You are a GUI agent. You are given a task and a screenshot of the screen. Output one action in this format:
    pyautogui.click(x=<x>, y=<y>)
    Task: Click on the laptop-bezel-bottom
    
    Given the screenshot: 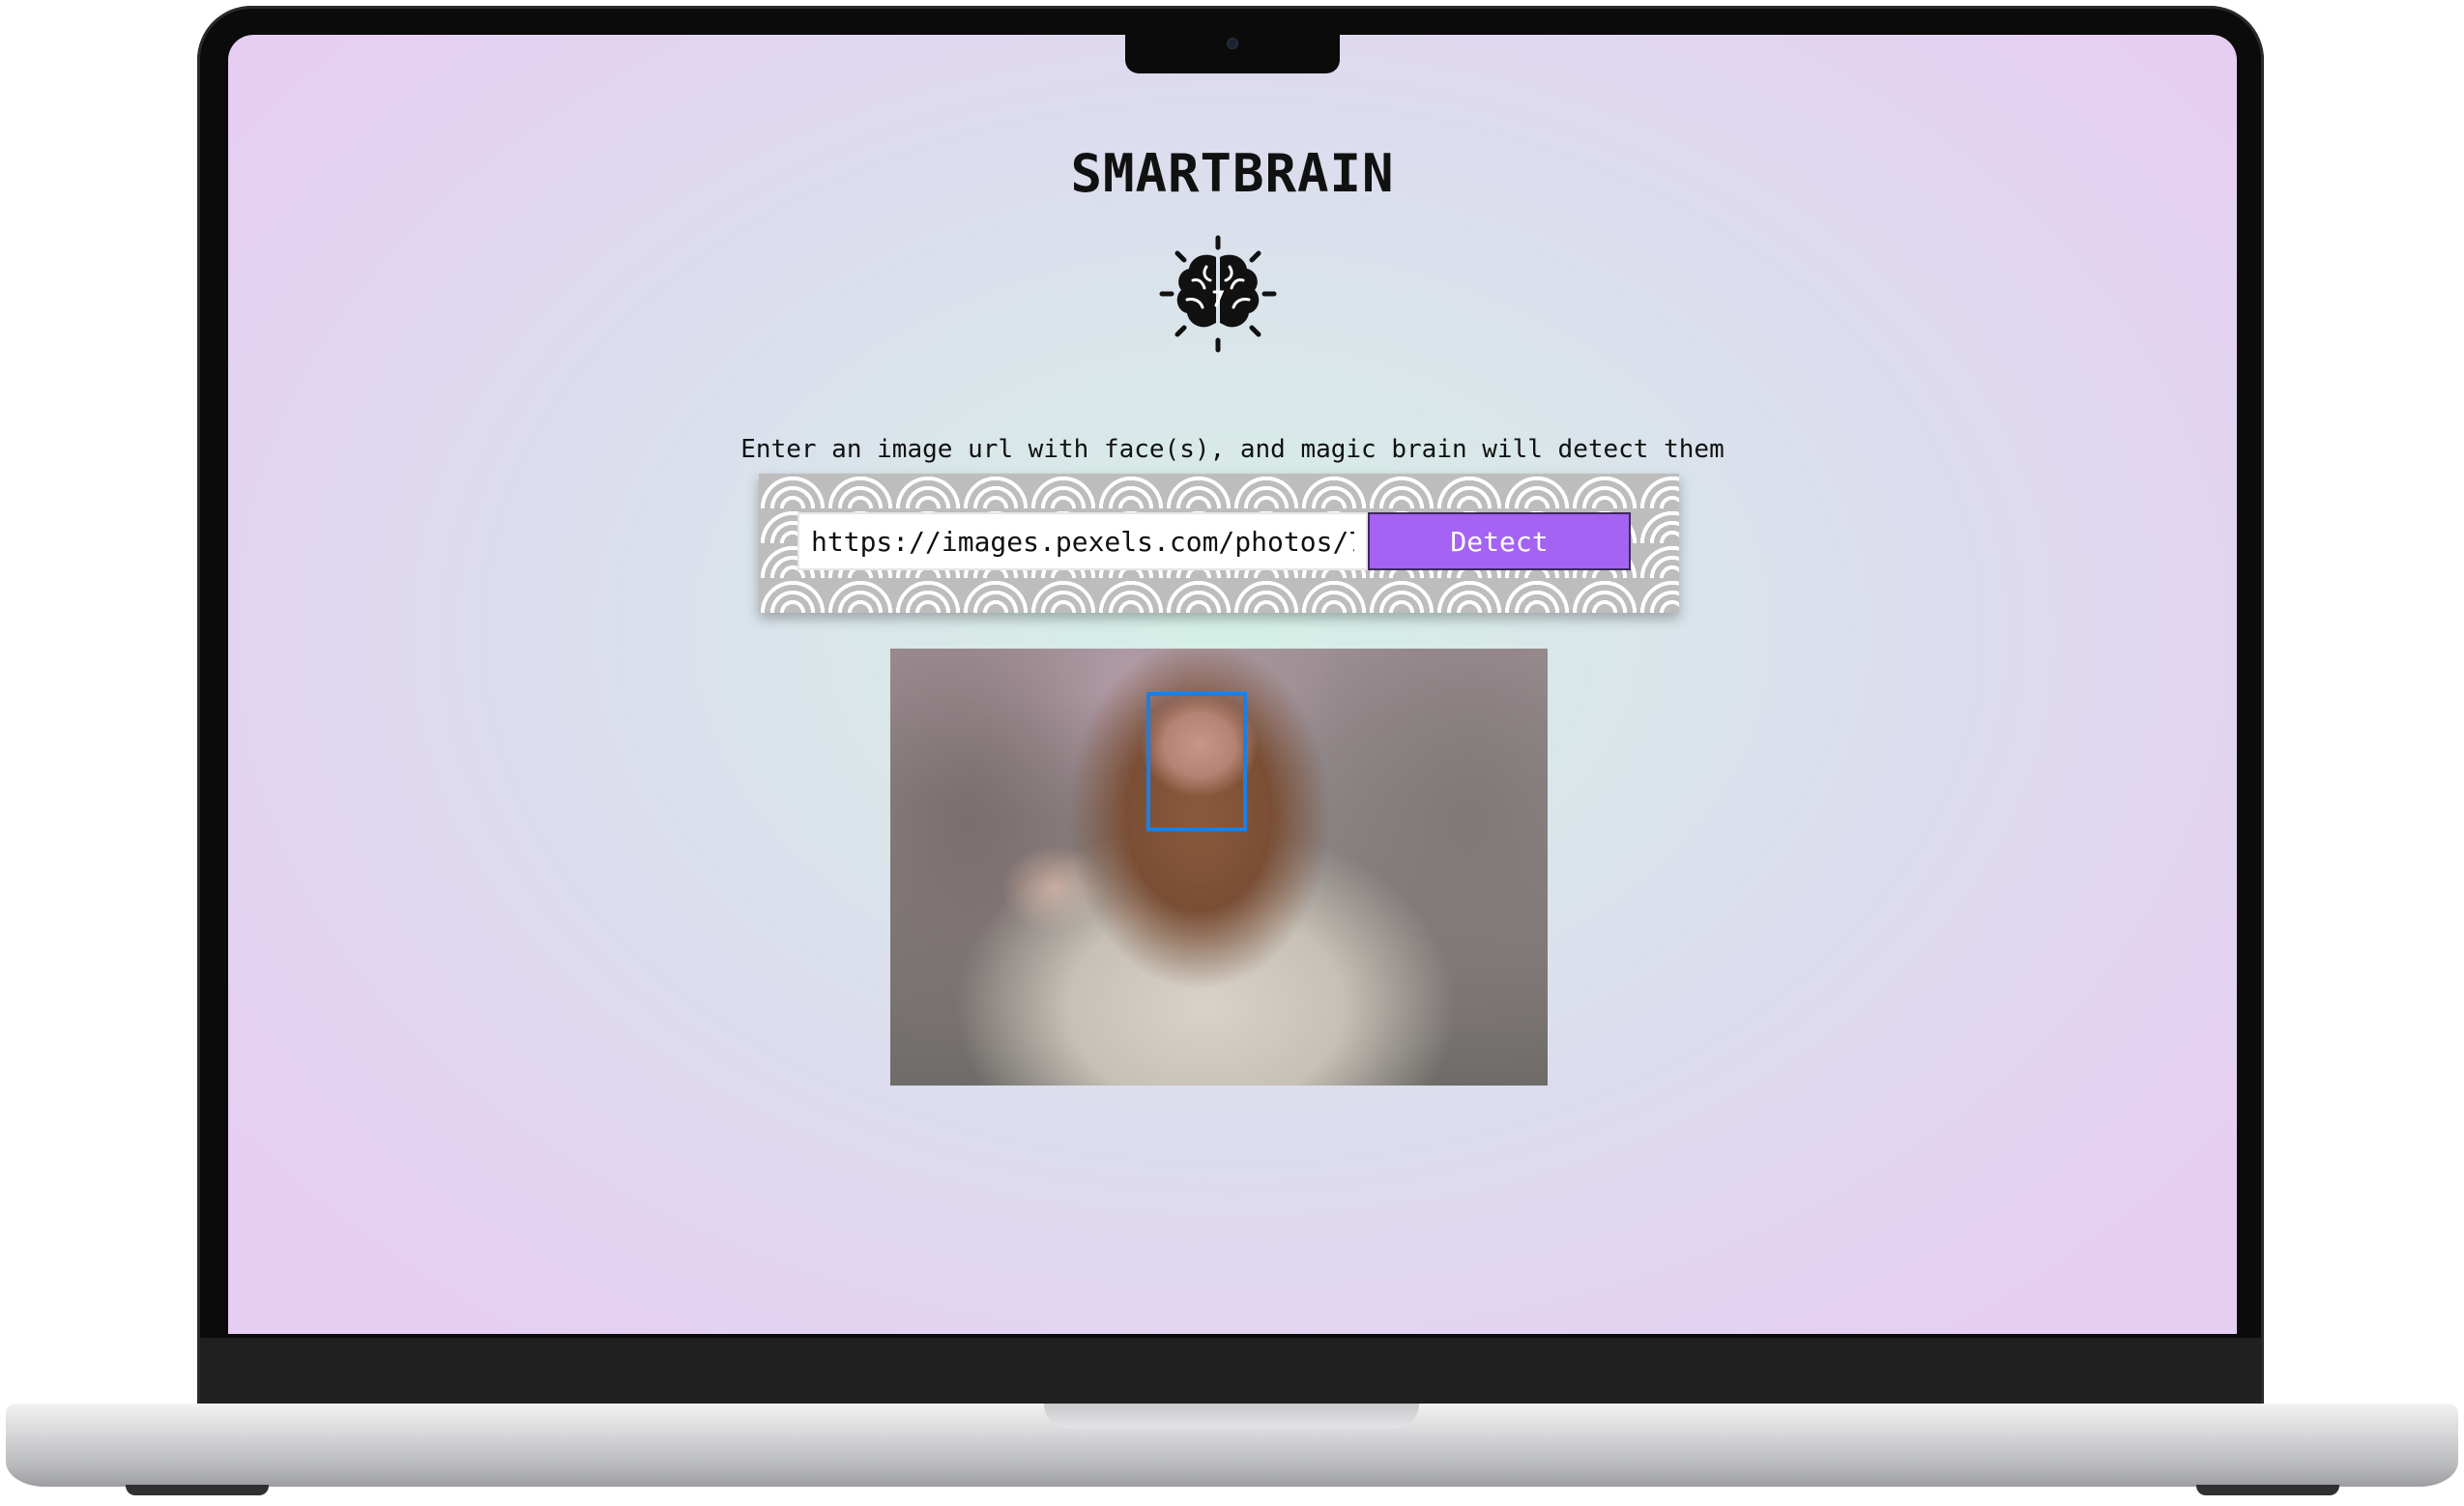 What is the action you would take?
    pyautogui.click(x=1230, y=1371)
    